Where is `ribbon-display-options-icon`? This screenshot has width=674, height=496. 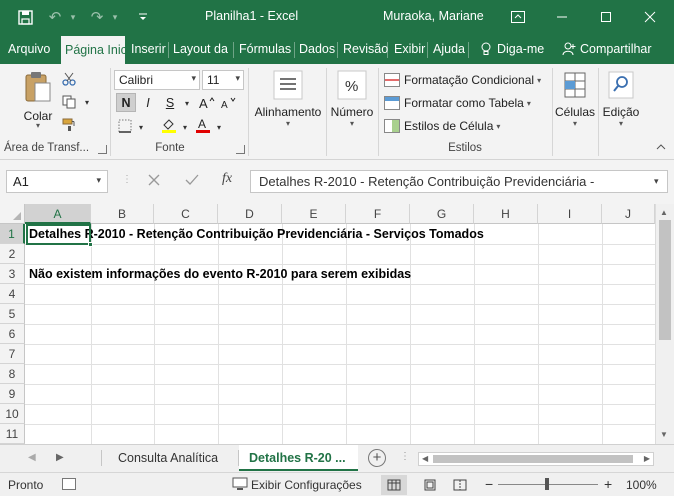
ribbon-display-options-icon is located at coordinates (518, 17).